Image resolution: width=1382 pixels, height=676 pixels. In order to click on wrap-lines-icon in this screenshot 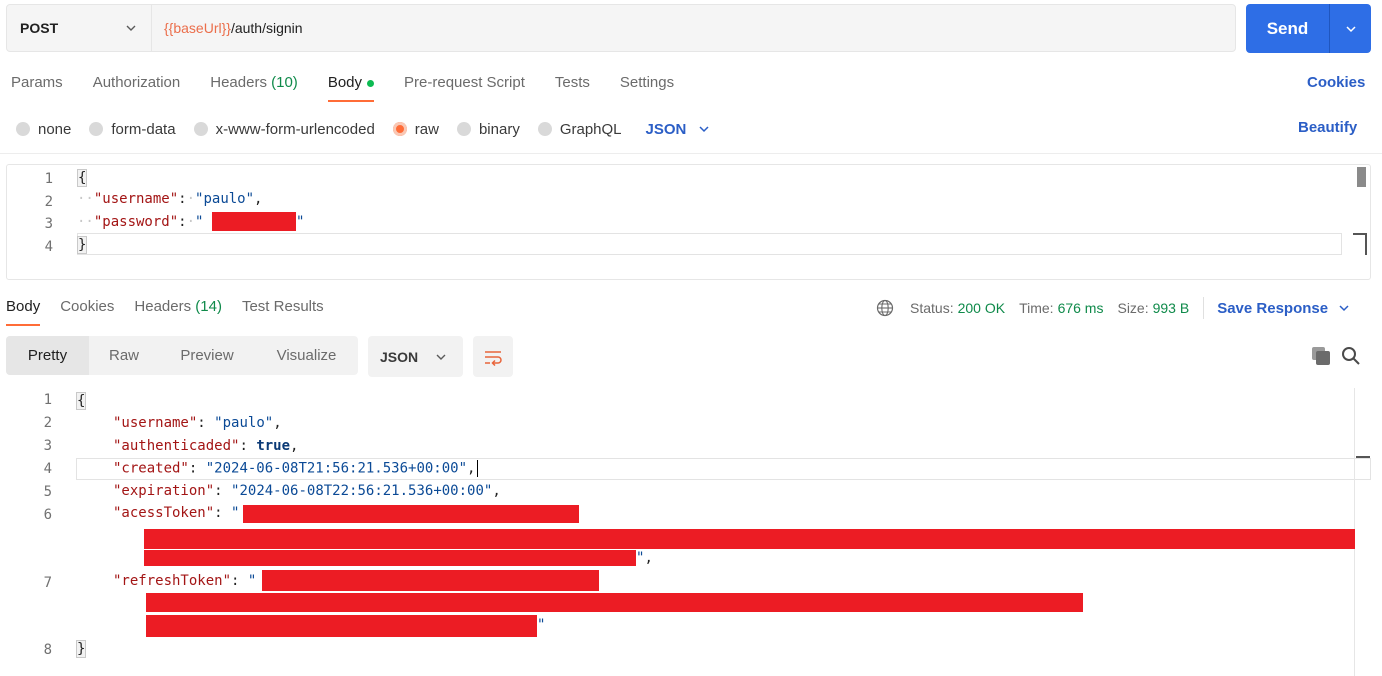, I will do `click(493, 358)`.